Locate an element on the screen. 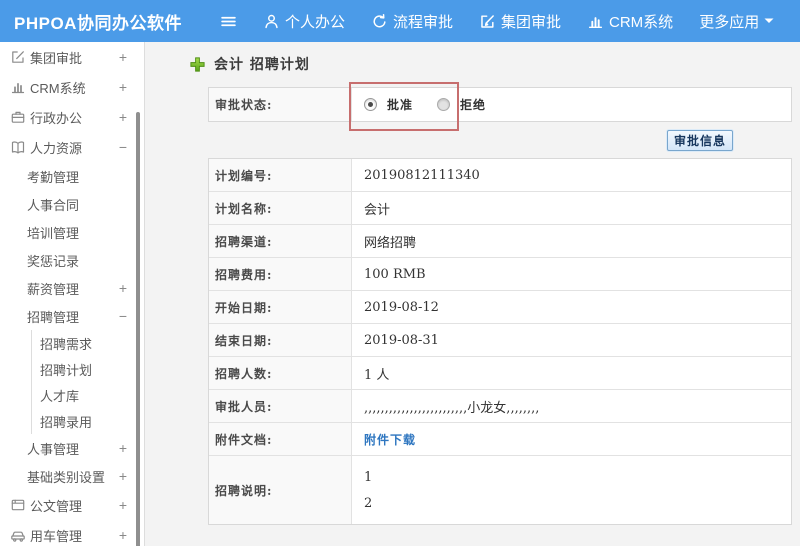 The image size is (800, 546). plus-icon is located at coordinates (197, 64).